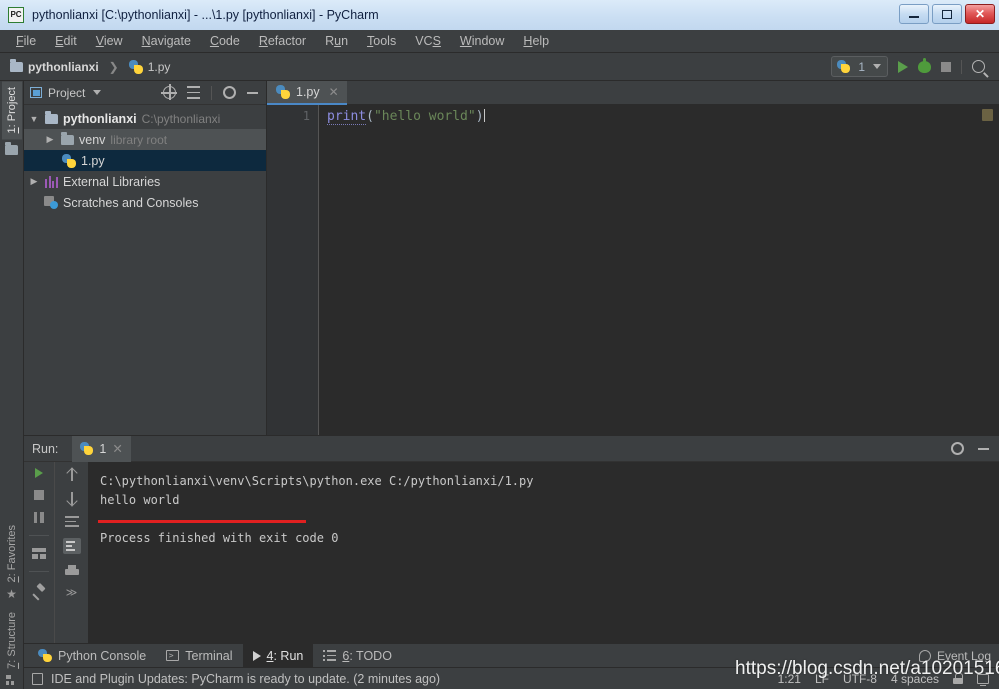 This screenshot has width=999, height=689. I want to click on code-token-close-paren: ), so click(479, 116).